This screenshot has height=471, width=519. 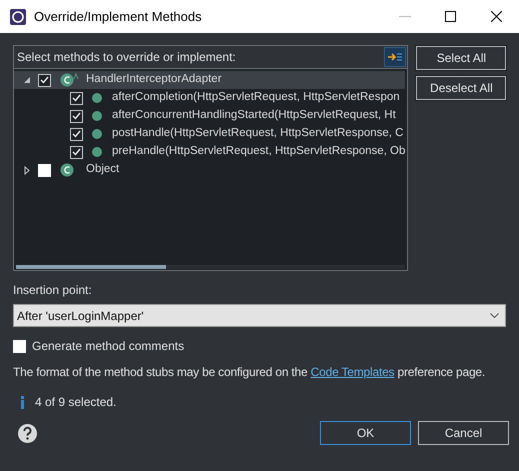 What do you see at coordinates (211, 267) in the screenshot?
I see `horizontal-scrollbar` at bounding box center [211, 267].